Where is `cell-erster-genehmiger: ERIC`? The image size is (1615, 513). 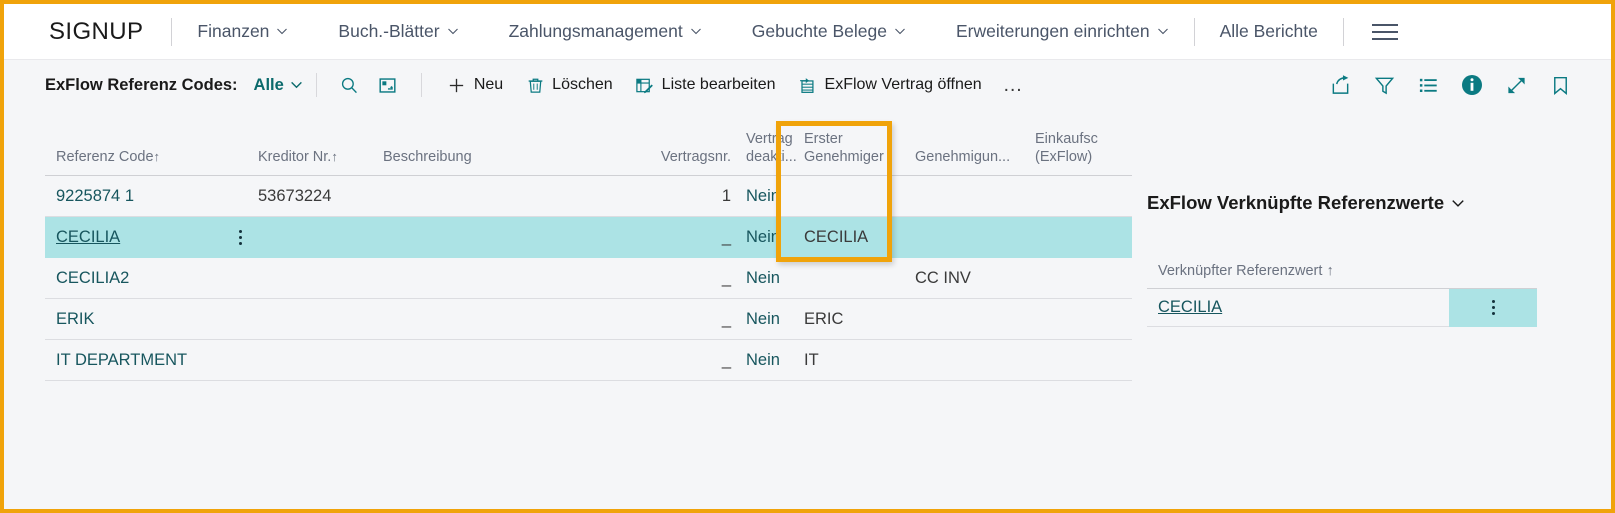 cell-erster-genehmiger: ERIC is located at coordinates (824, 318).